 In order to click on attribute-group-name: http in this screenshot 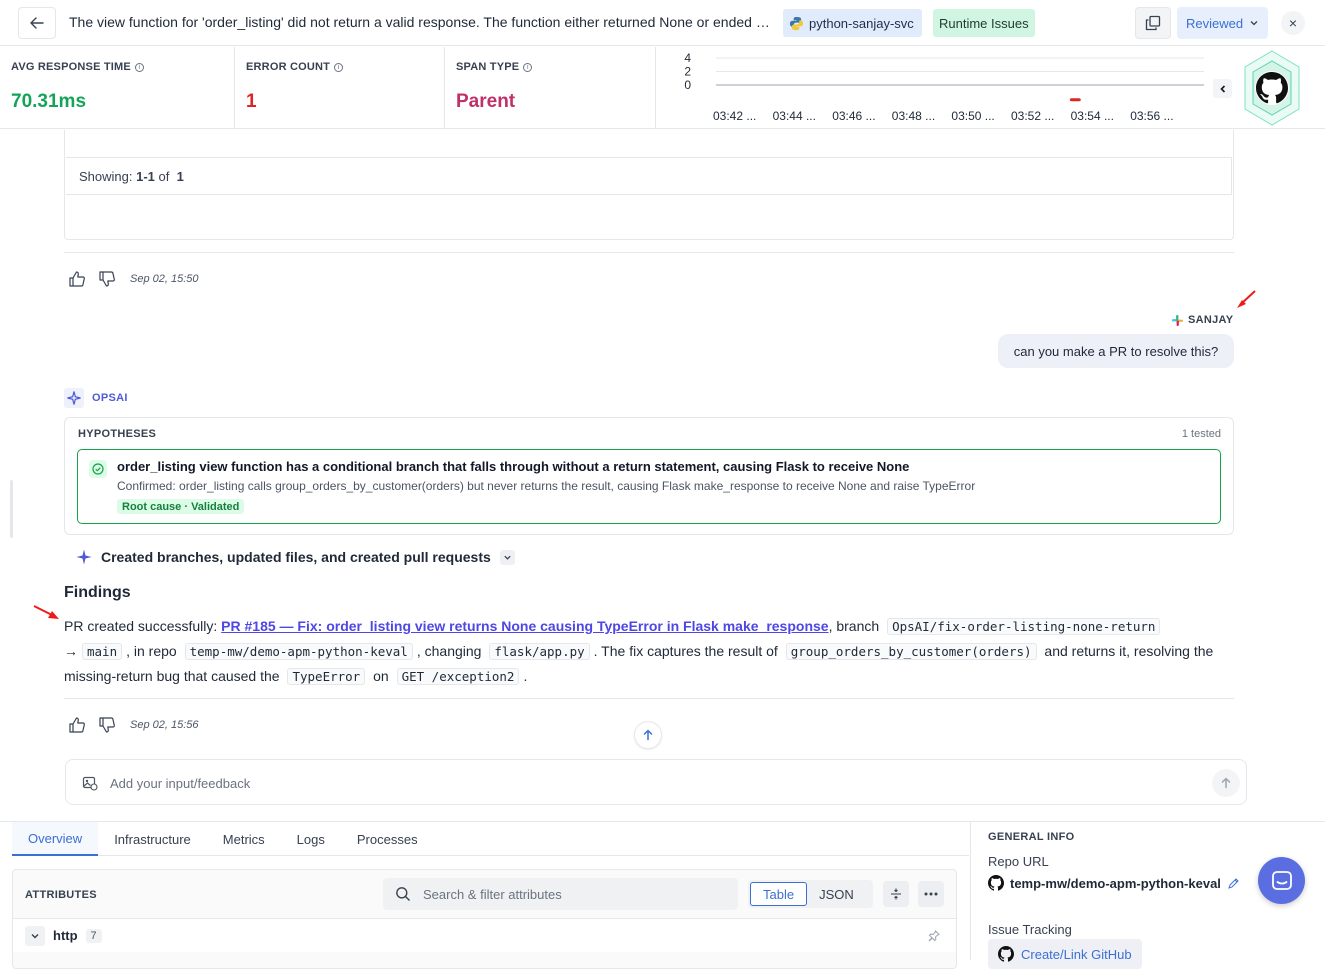, I will do `click(65, 935)`.